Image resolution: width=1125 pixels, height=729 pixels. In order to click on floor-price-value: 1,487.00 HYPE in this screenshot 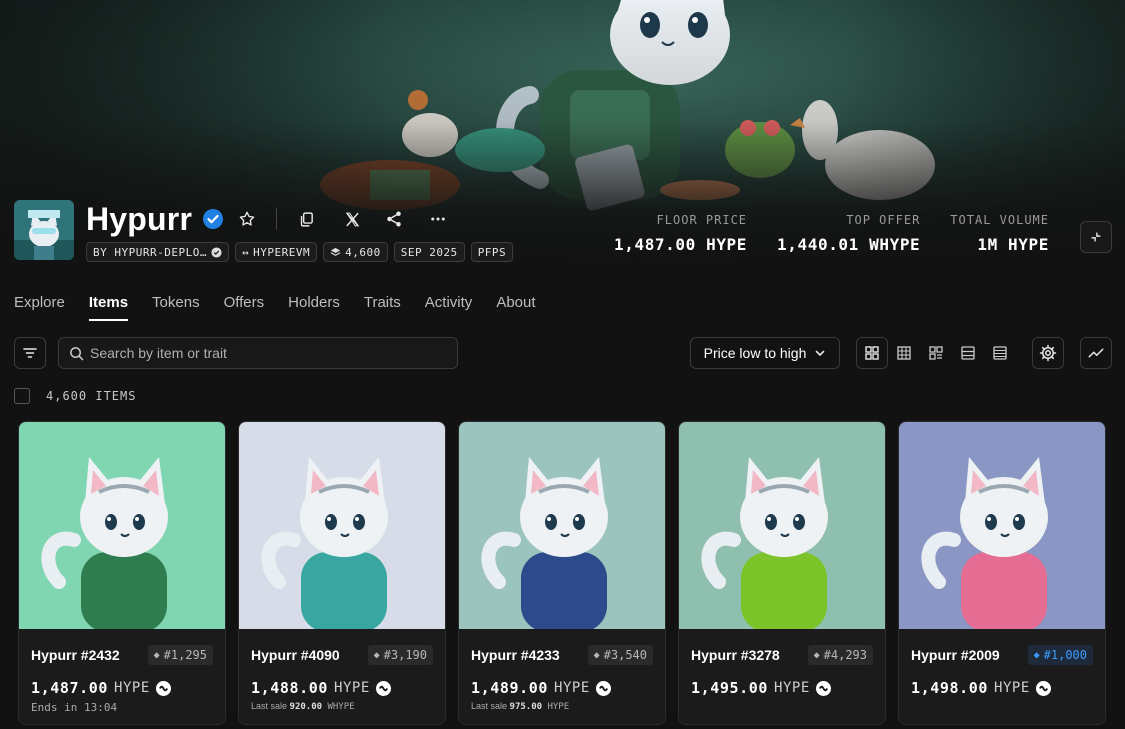, I will do `click(681, 244)`.